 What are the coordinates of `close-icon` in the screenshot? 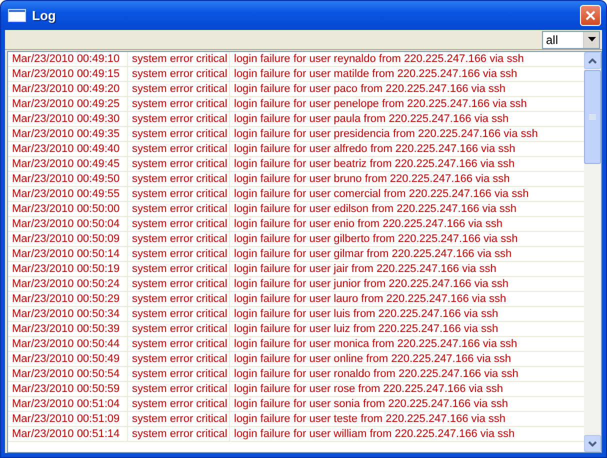 It's located at (590, 15).